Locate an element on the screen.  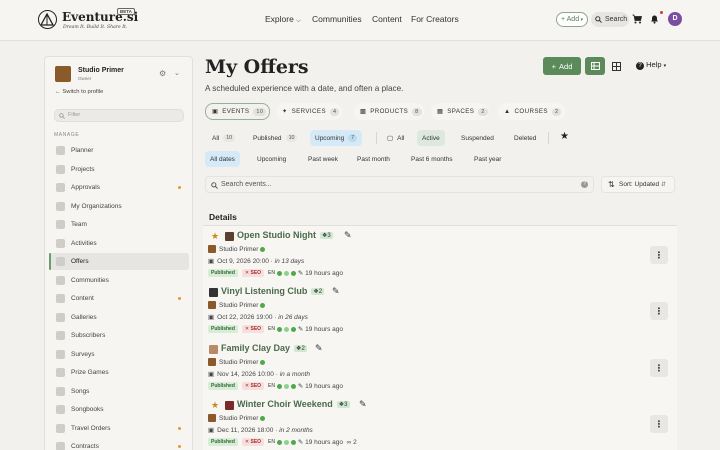
divider is located at coordinates (376, 138).